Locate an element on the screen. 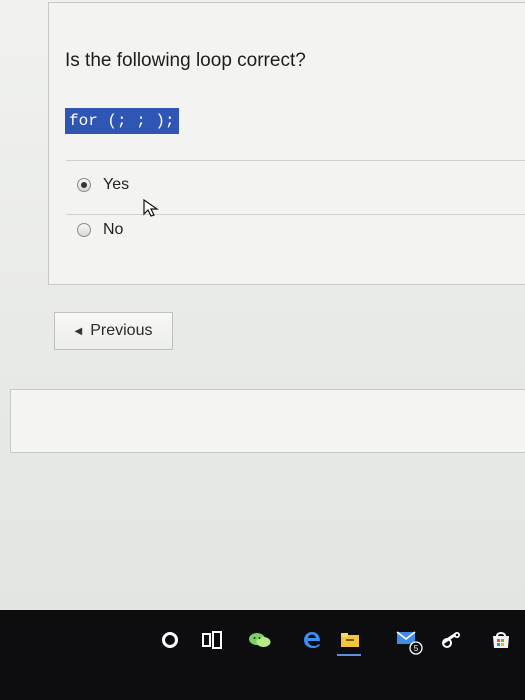 The height and width of the screenshot is (700, 525). middle-divider is located at coordinates (295, 214).